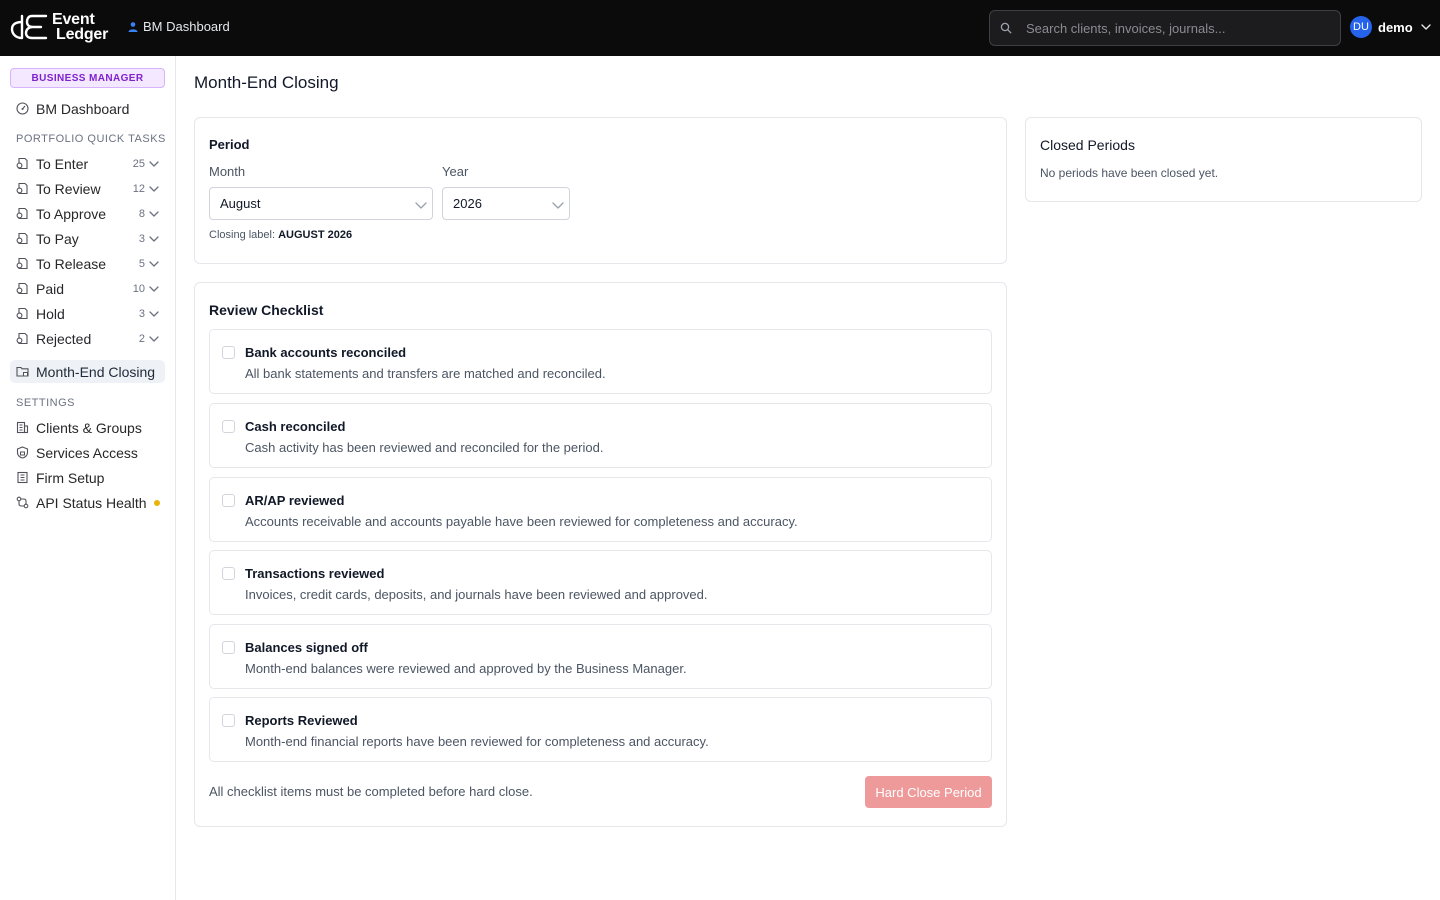 The image size is (1440, 900). Describe the element at coordinates (62, 163) in the screenshot. I see `sidebar-item-label: To Enter` at that location.